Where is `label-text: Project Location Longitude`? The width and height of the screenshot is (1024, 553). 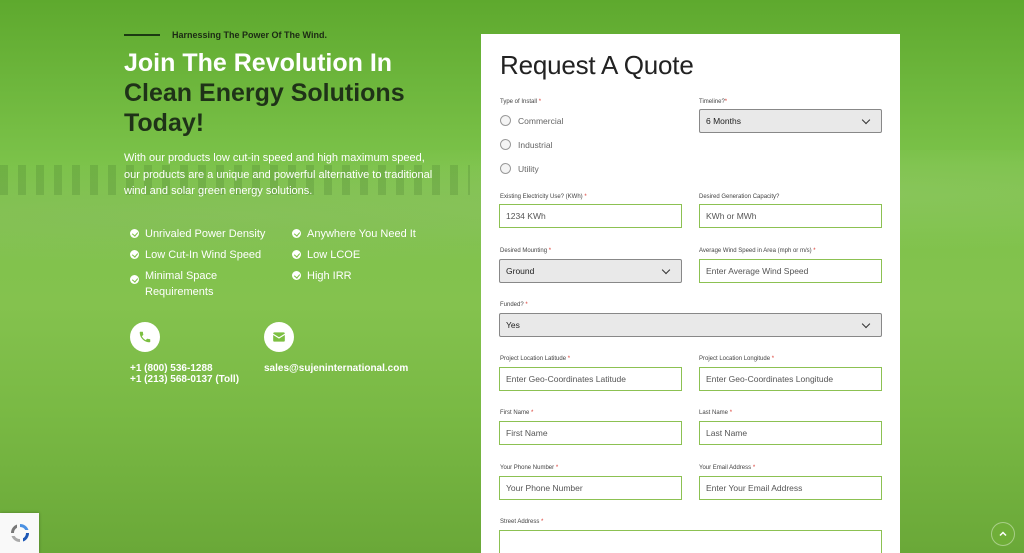
label-text: Project Location Longitude is located at coordinates (735, 359).